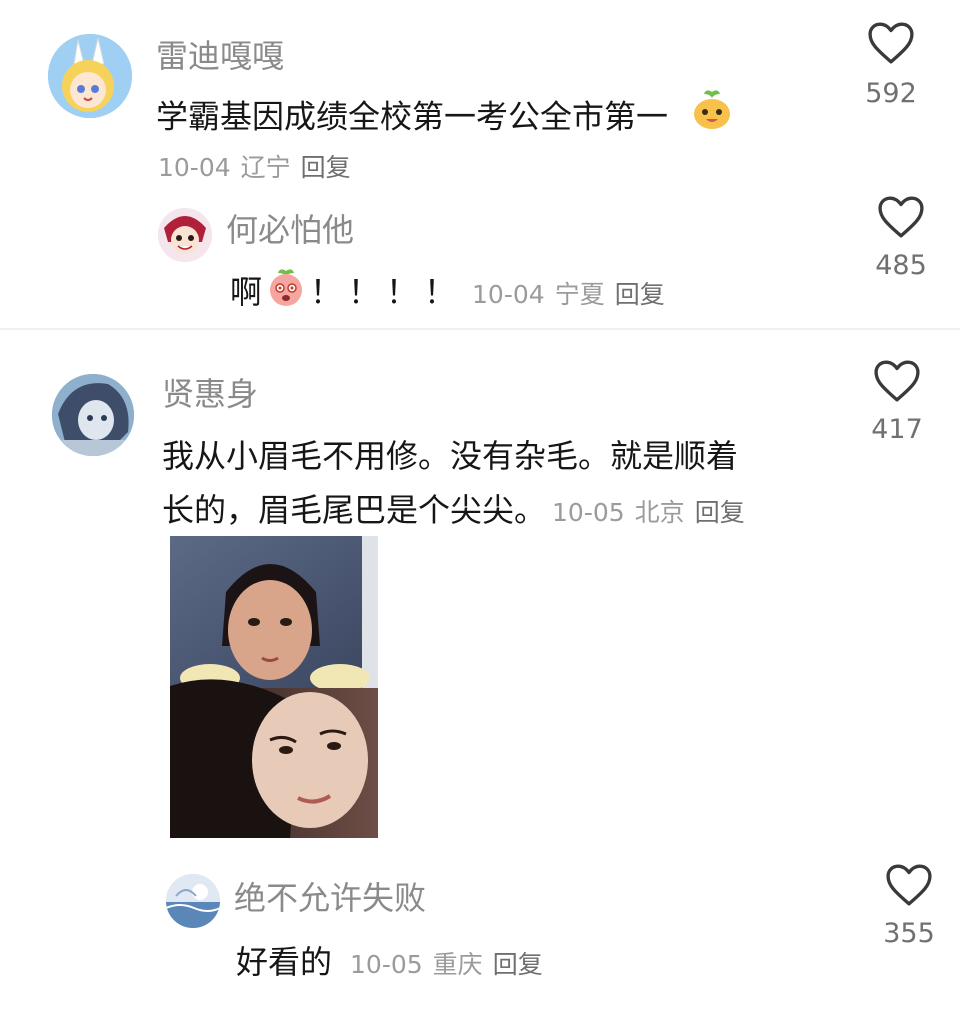 Image resolution: width=960 pixels, height=1032 pixels. What do you see at coordinates (330, 898) in the screenshot?
I see `reply-username: 绝不允许失败` at bounding box center [330, 898].